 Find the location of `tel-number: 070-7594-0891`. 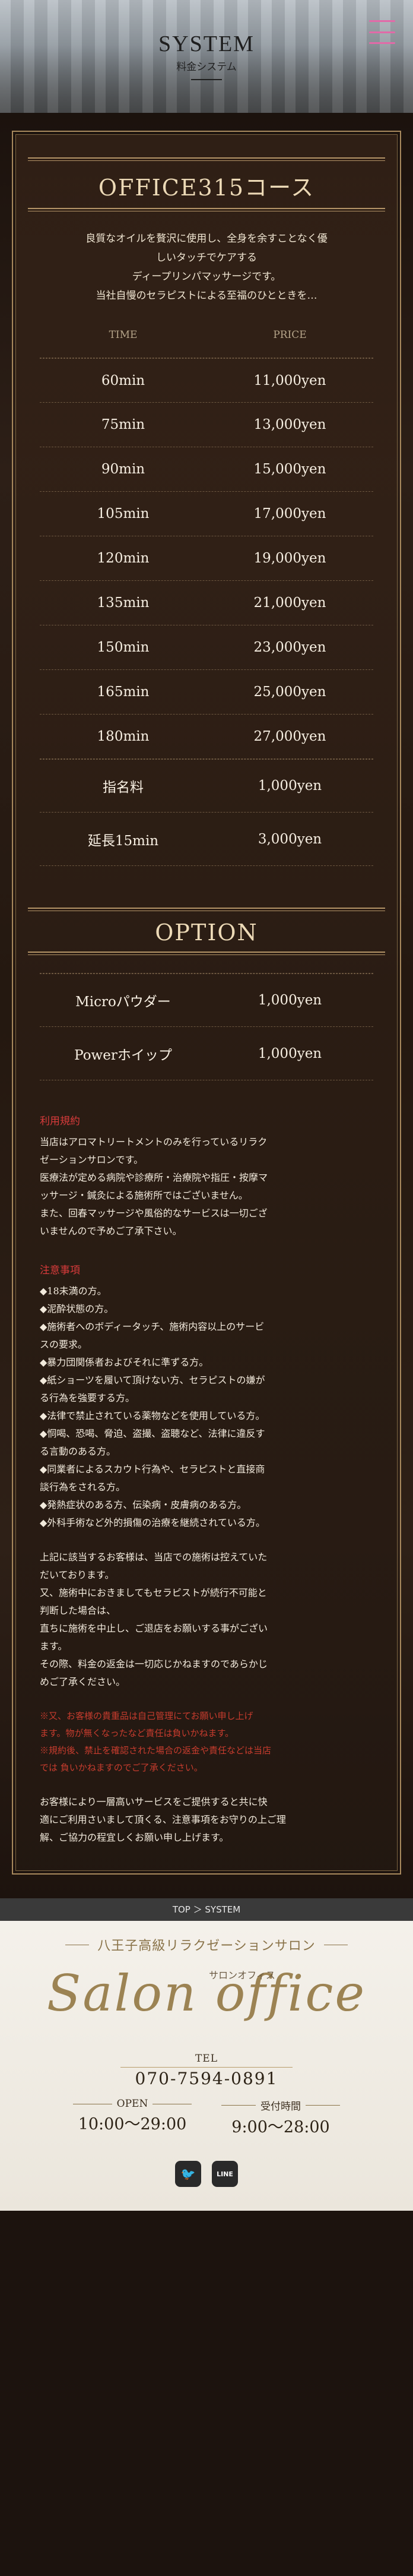

tel-number: 070-7594-0891 is located at coordinates (206, 2078).